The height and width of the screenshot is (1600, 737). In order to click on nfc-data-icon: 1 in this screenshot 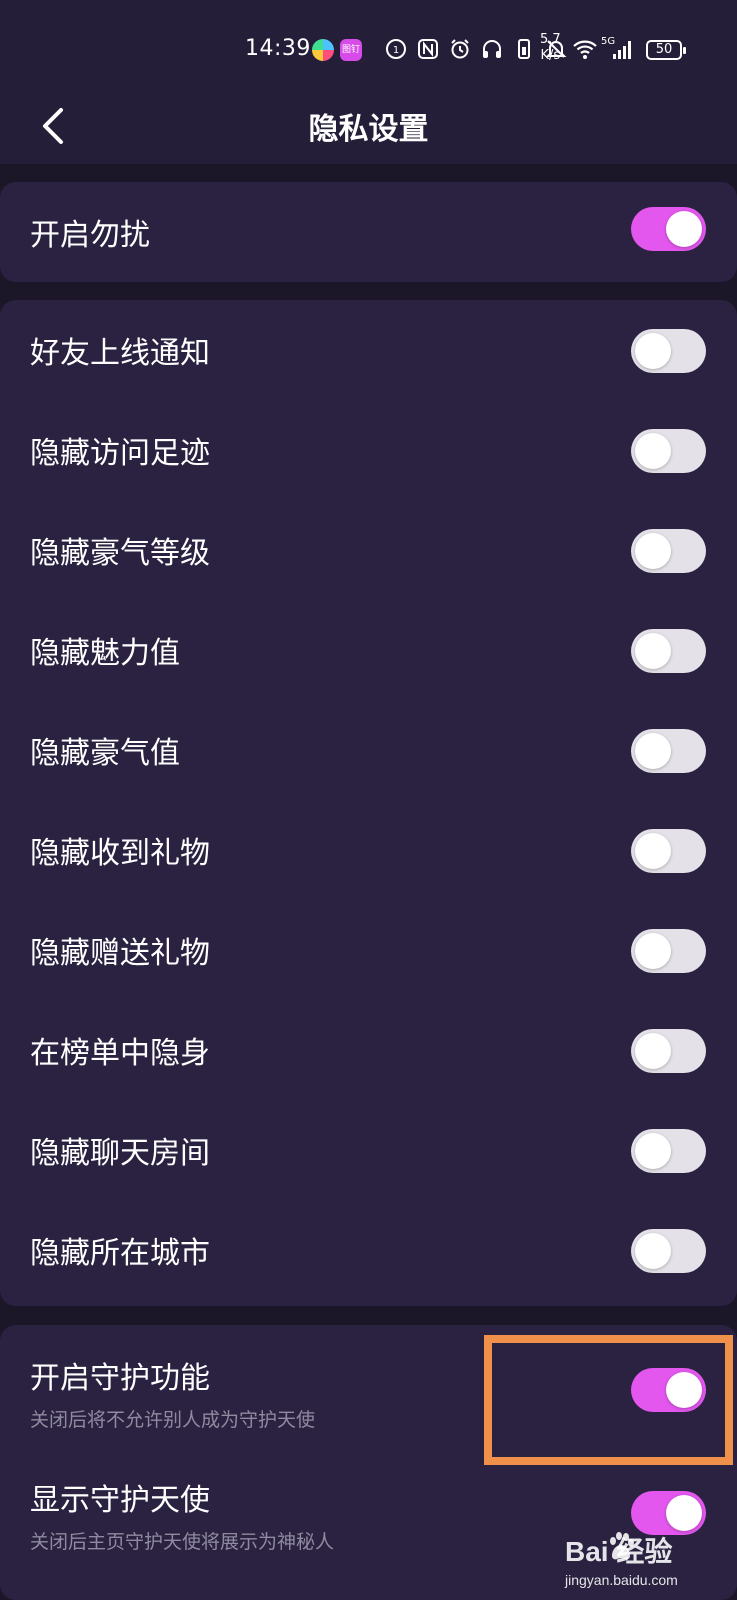, I will do `click(396, 49)`.